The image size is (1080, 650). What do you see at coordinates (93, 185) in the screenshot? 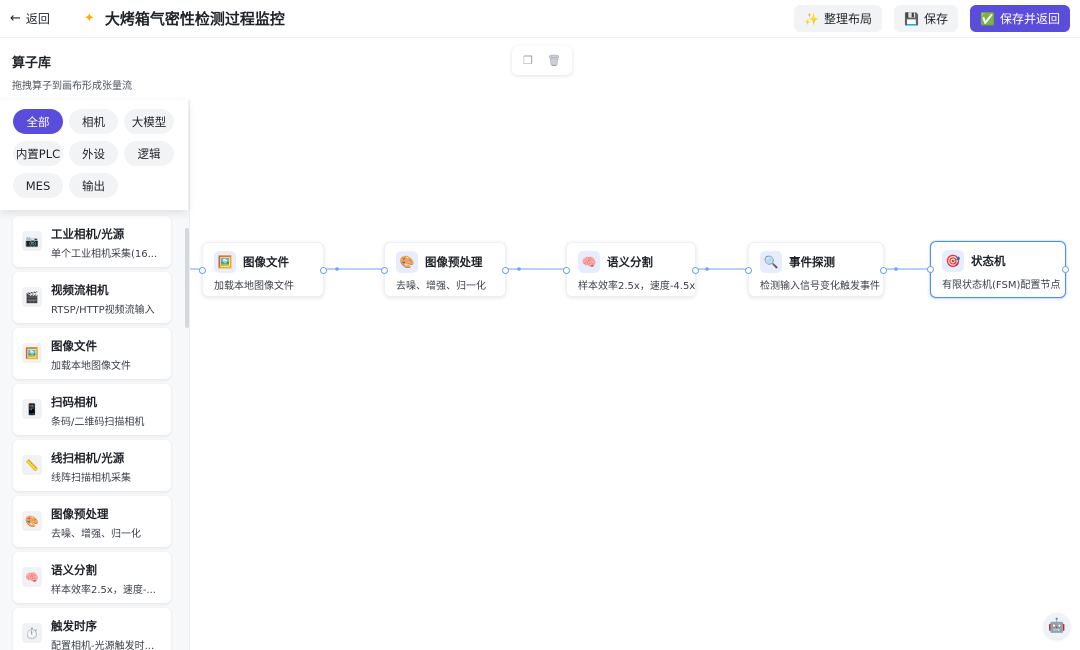
I see `chip-output: 输出` at bounding box center [93, 185].